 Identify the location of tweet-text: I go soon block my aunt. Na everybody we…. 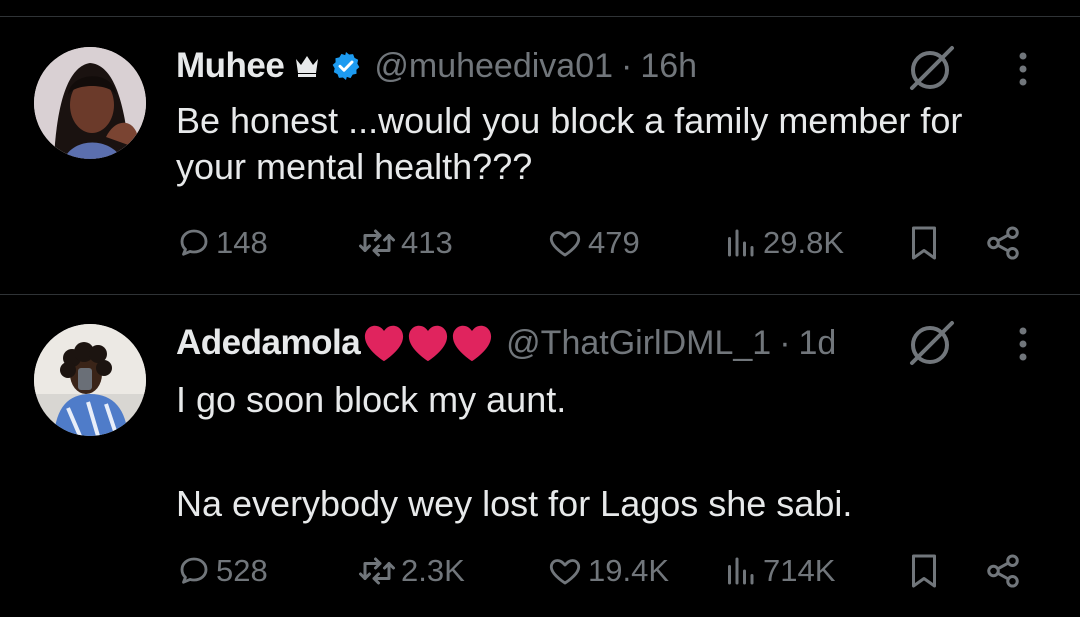
(514, 451).